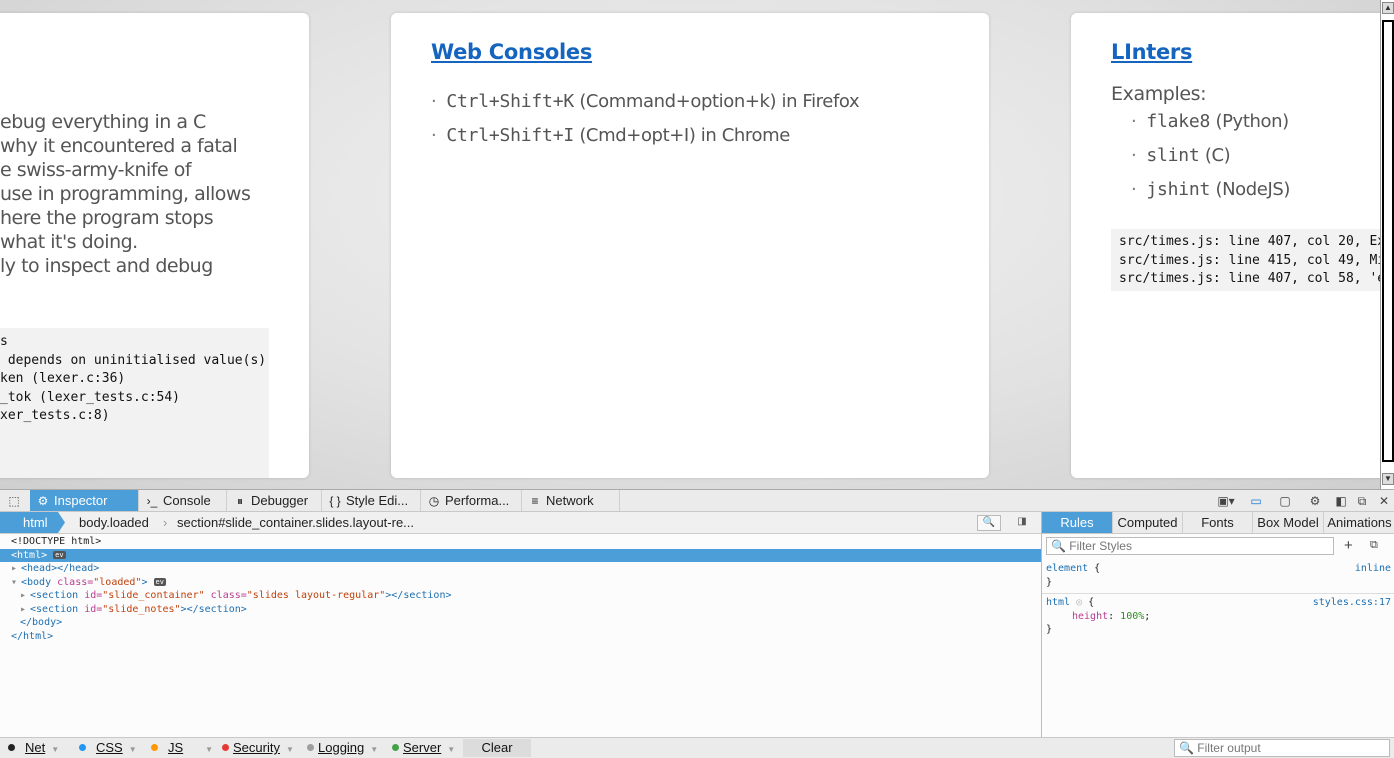 This screenshot has height=758, width=1394. I want to click on rule-element: element { inline, so click(1218, 569).